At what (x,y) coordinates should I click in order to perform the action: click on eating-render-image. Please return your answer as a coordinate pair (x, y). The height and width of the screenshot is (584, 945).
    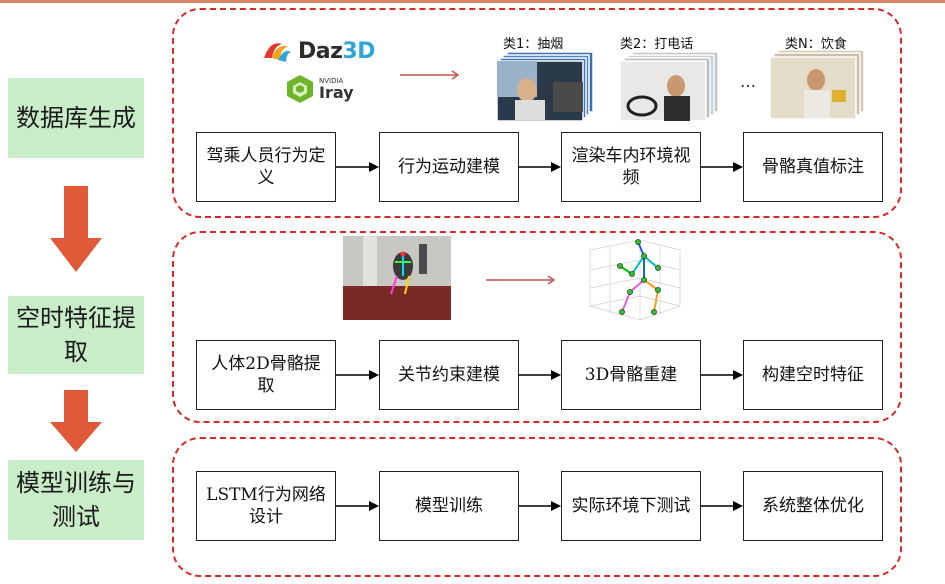
    Looking at the image, I should click on (817, 85).